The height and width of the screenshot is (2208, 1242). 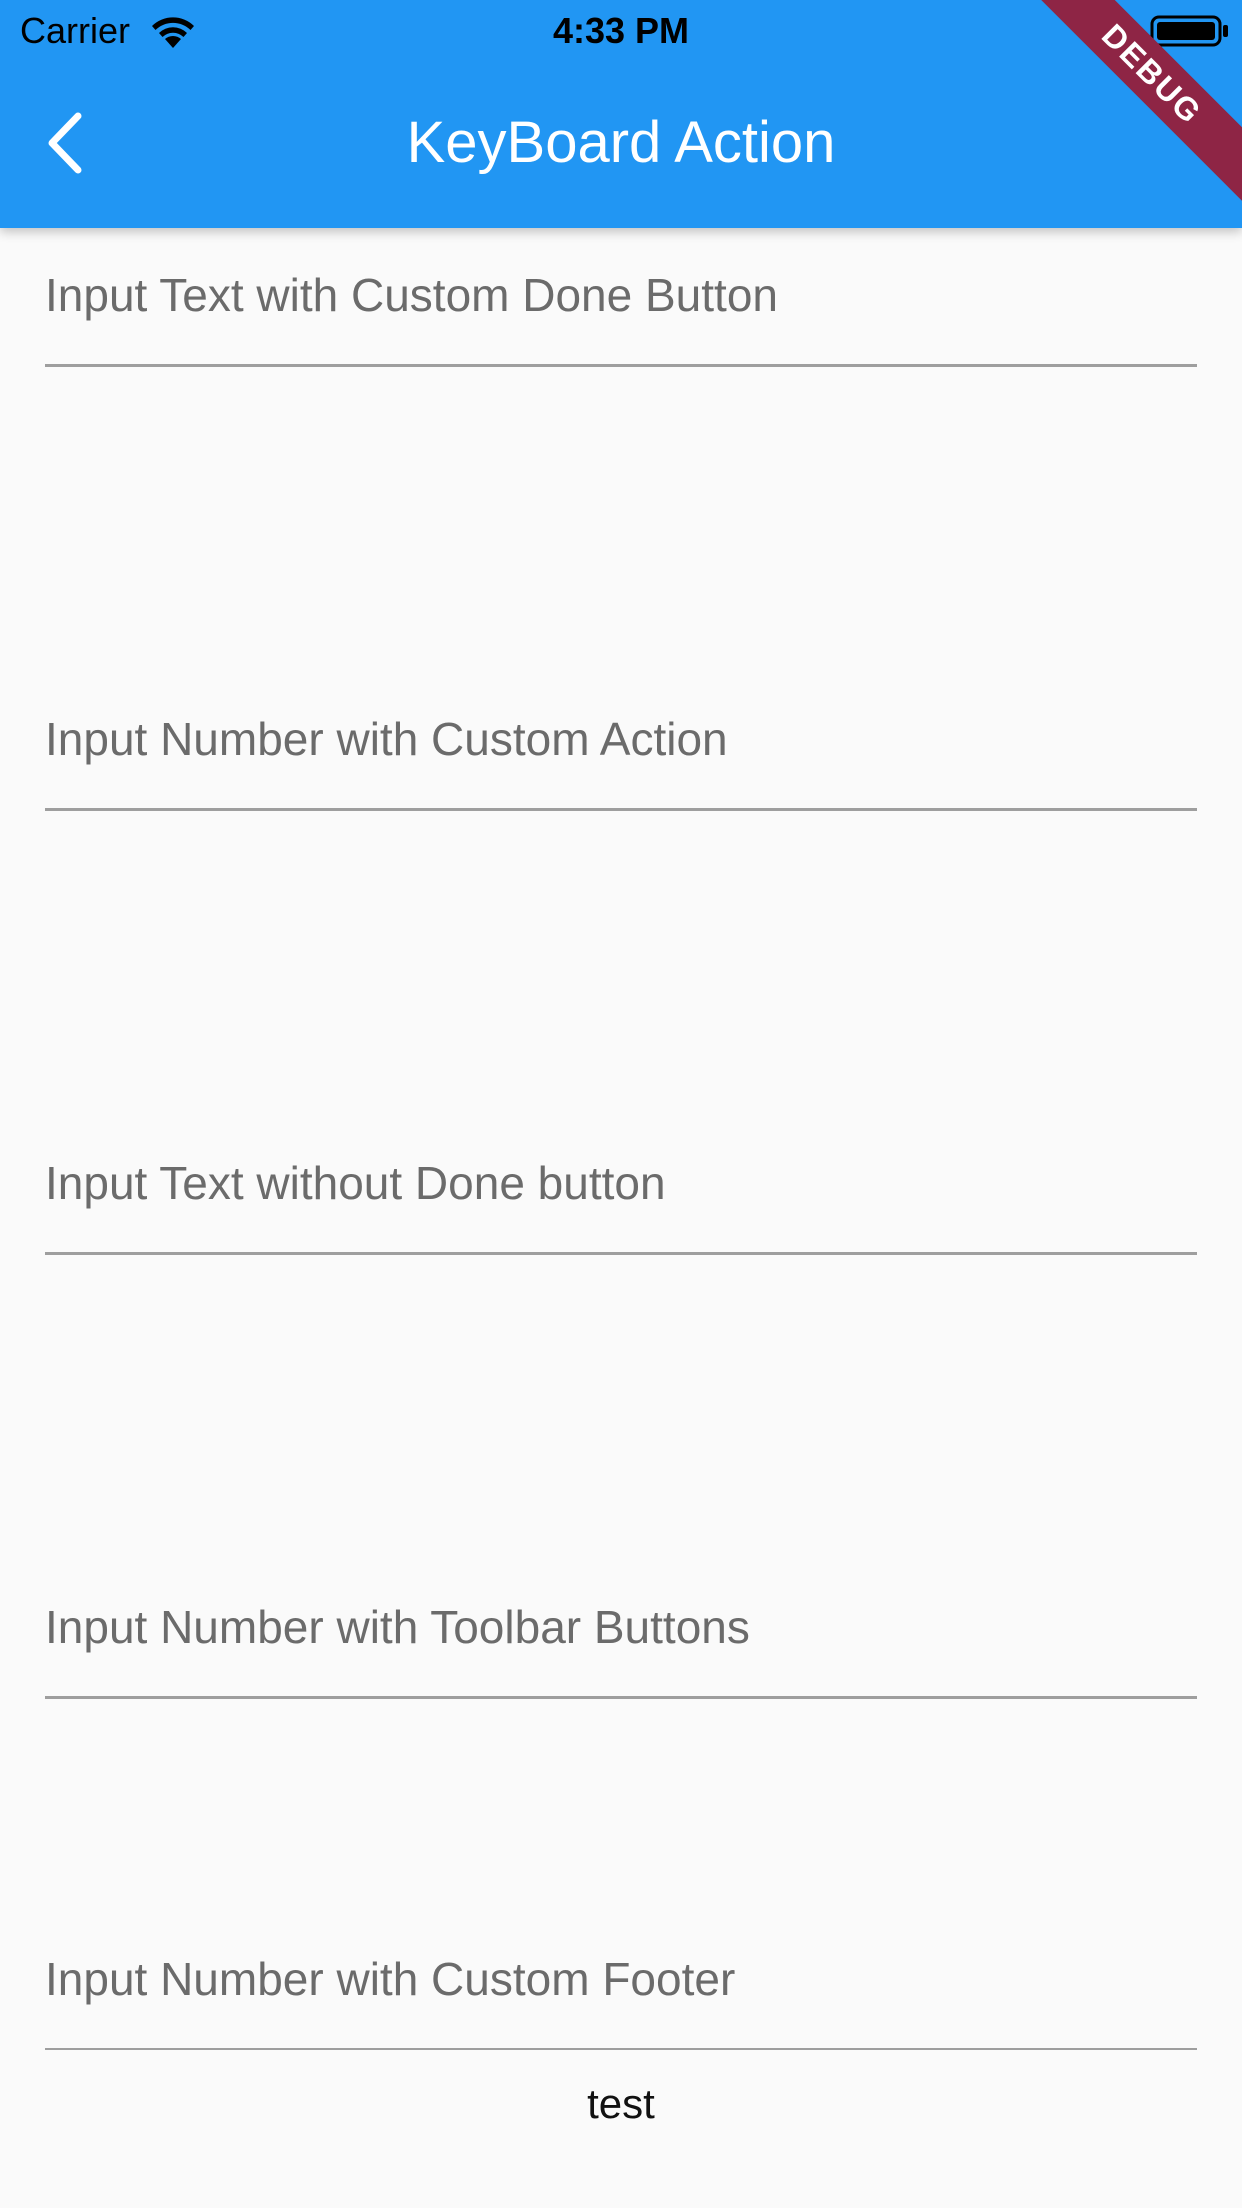 What do you see at coordinates (355, 1183) in the screenshot?
I see `field-placeholder: Input Text without Done button` at bounding box center [355, 1183].